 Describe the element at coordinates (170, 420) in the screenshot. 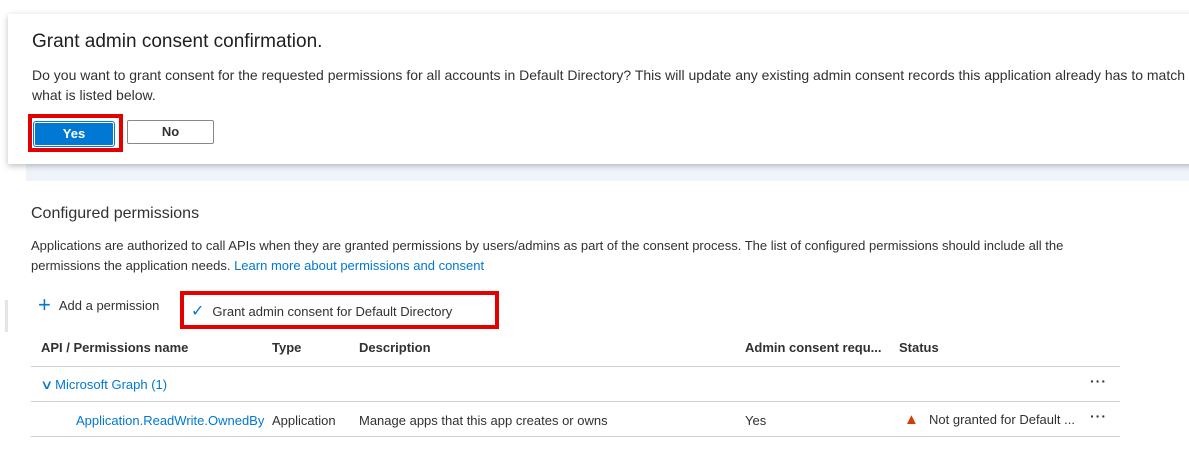

I see `permission-link: Application.ReadWrite.OwnedBy` at that location.